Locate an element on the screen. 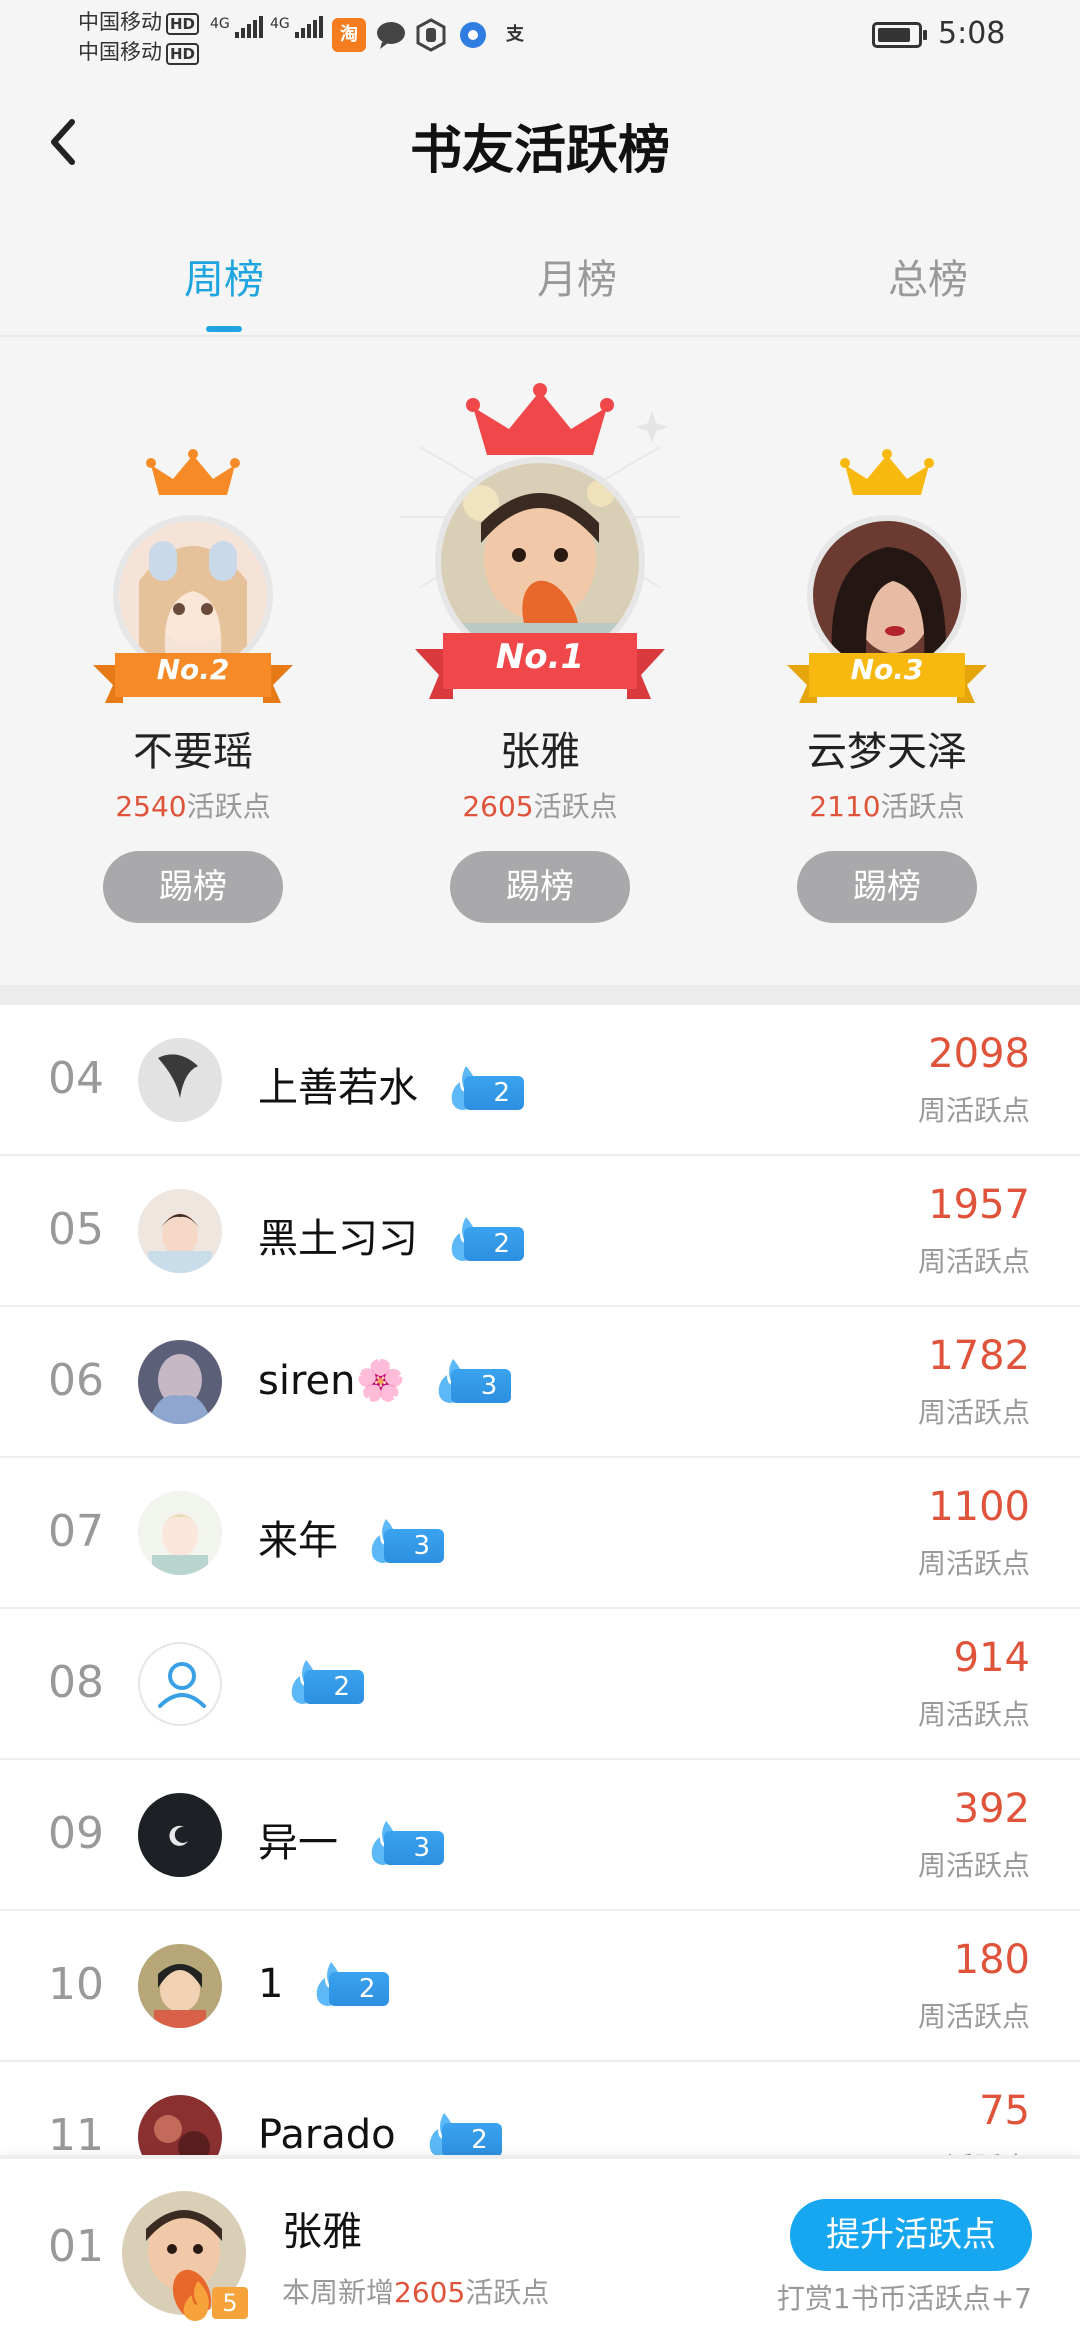 The height and width of the screenshot is (2340, 1080). my-rank-bar: 01 5 张雅 本周新增2605活跃点 提升活跃点 打赏1书币活跃点+7 is located at coordinates (540, 2247).